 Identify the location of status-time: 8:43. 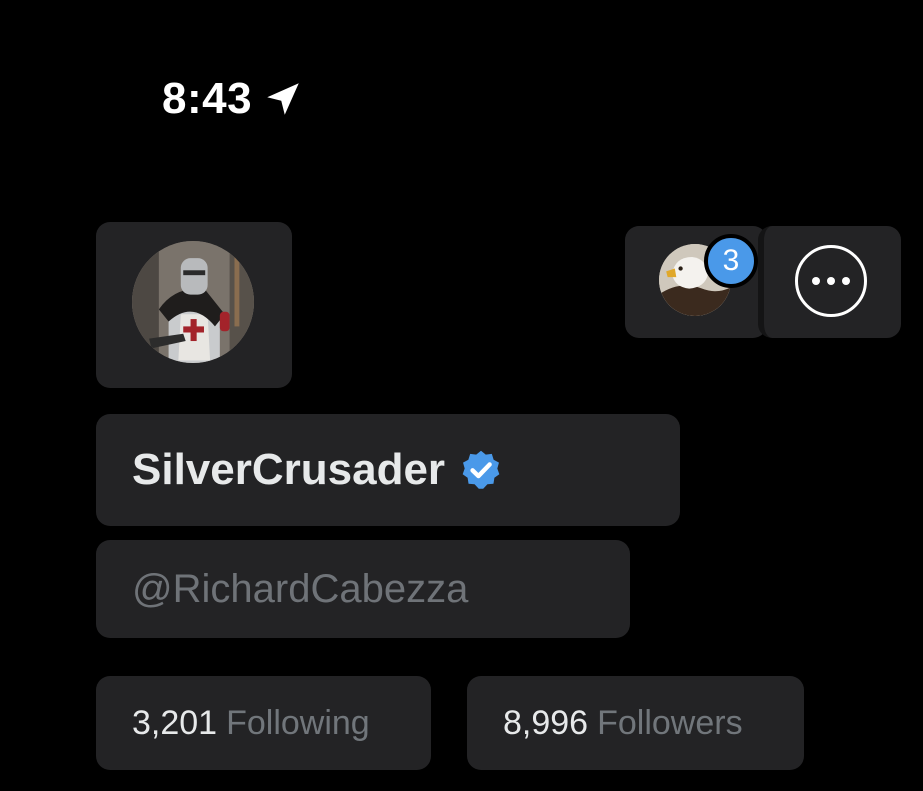
(207, 98).